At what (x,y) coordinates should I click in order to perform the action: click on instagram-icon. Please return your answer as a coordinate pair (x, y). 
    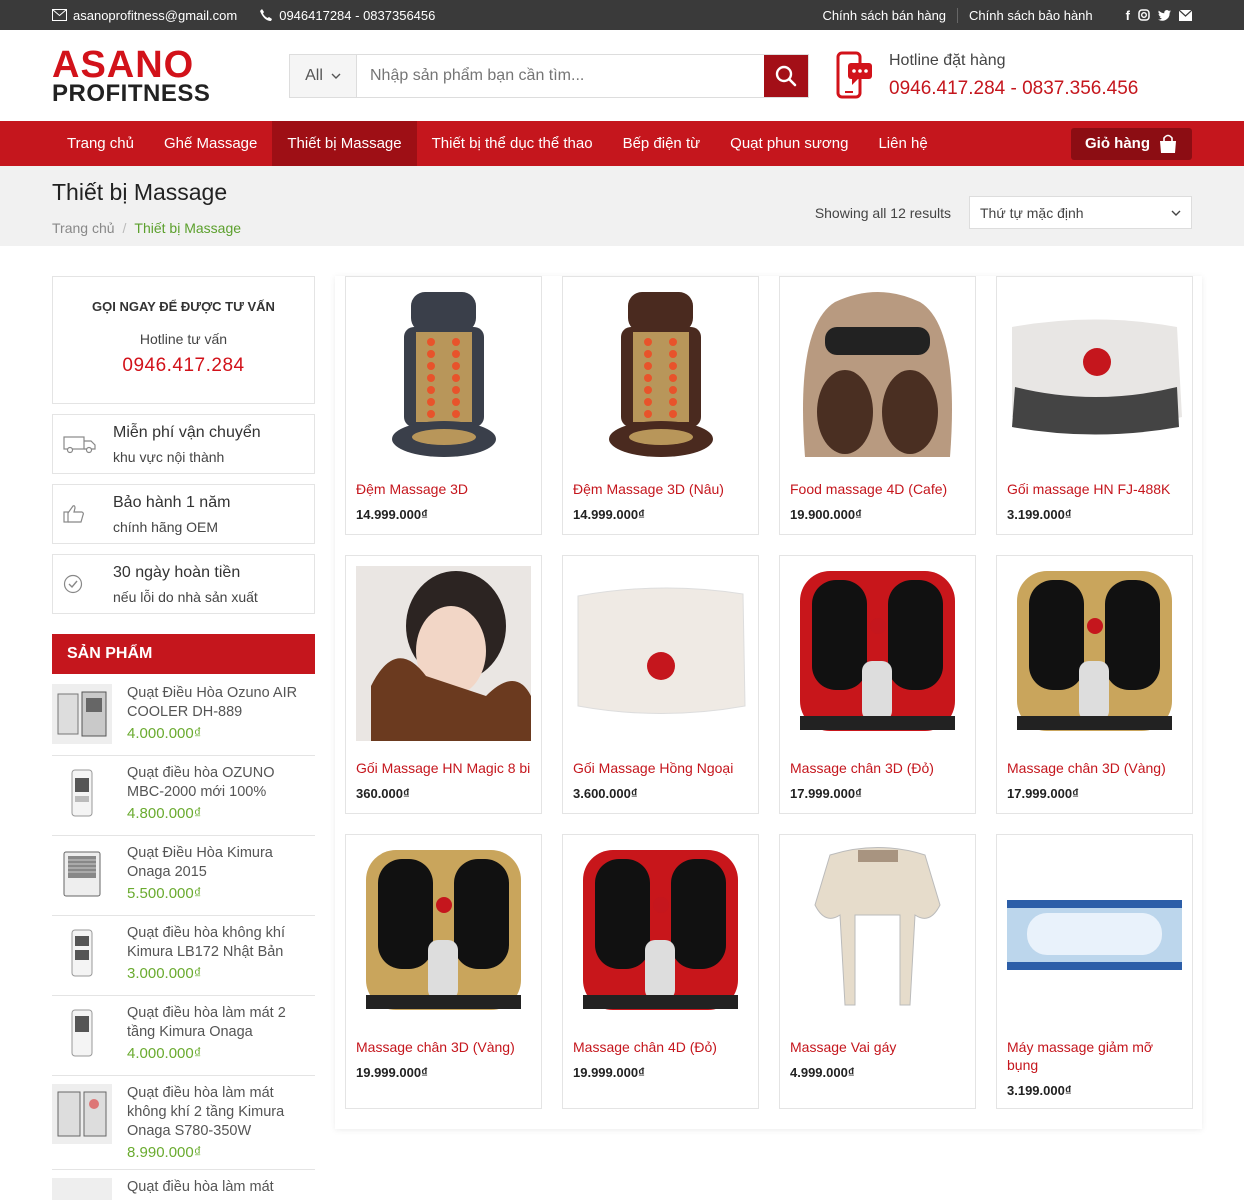
    Looking at the image, I should click on (1144, 15).